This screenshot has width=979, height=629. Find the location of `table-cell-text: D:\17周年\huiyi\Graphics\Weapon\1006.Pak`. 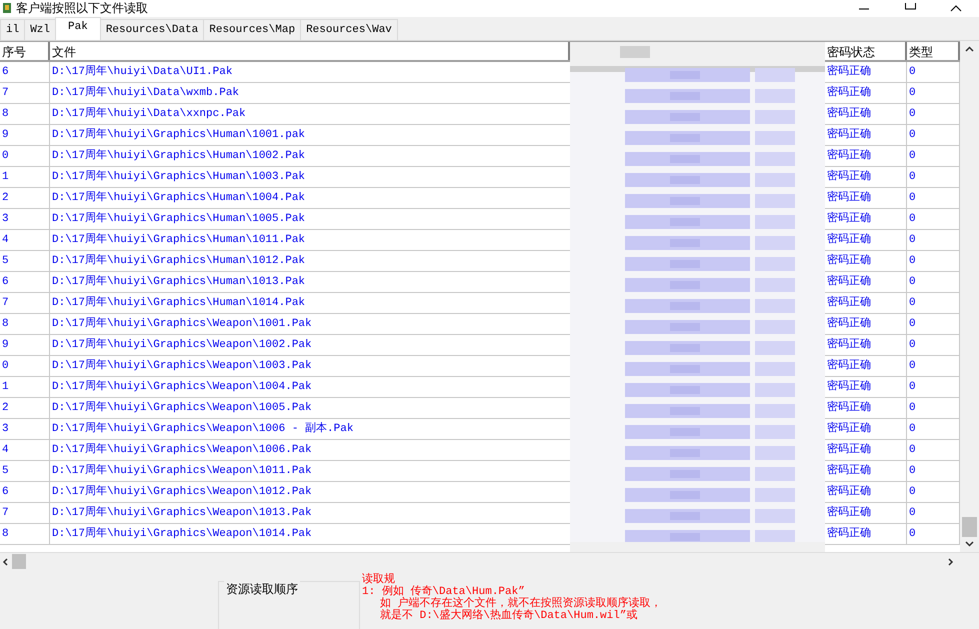

table-cell-text: D:\17周年\huiyi\Graphics\Weapon\1006.Pak is located at coordinates (182, 450).